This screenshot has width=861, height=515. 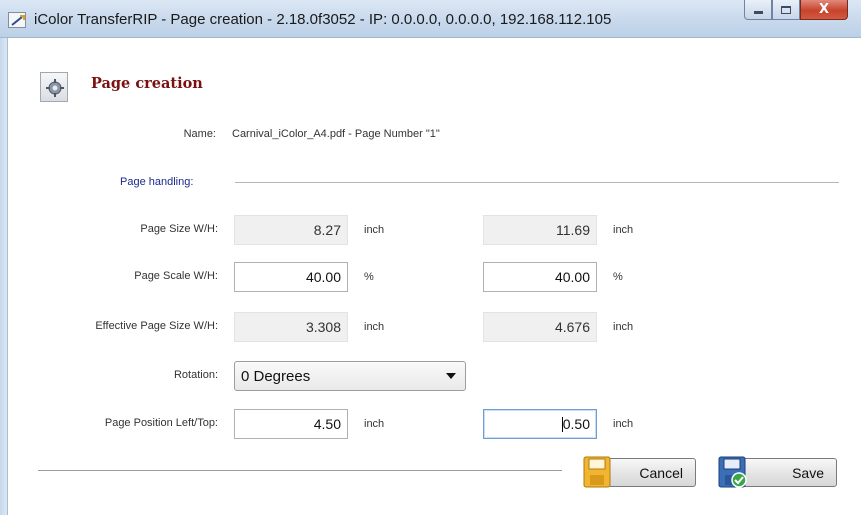 I want to click on page-height-unit: inch, so click(x=623, y=230).